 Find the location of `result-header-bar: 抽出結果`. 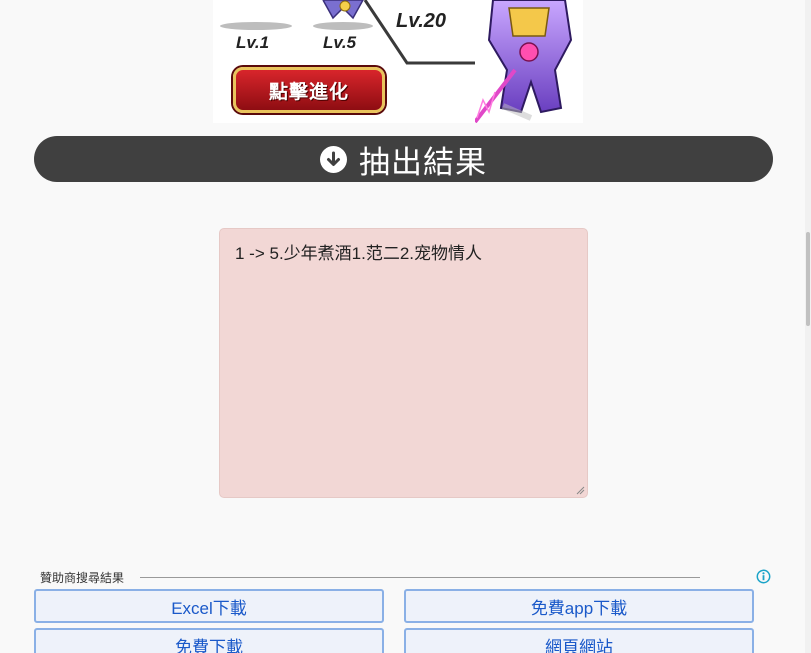

result-header-bar: 抽出結果 is located at coordinates (403, 159).